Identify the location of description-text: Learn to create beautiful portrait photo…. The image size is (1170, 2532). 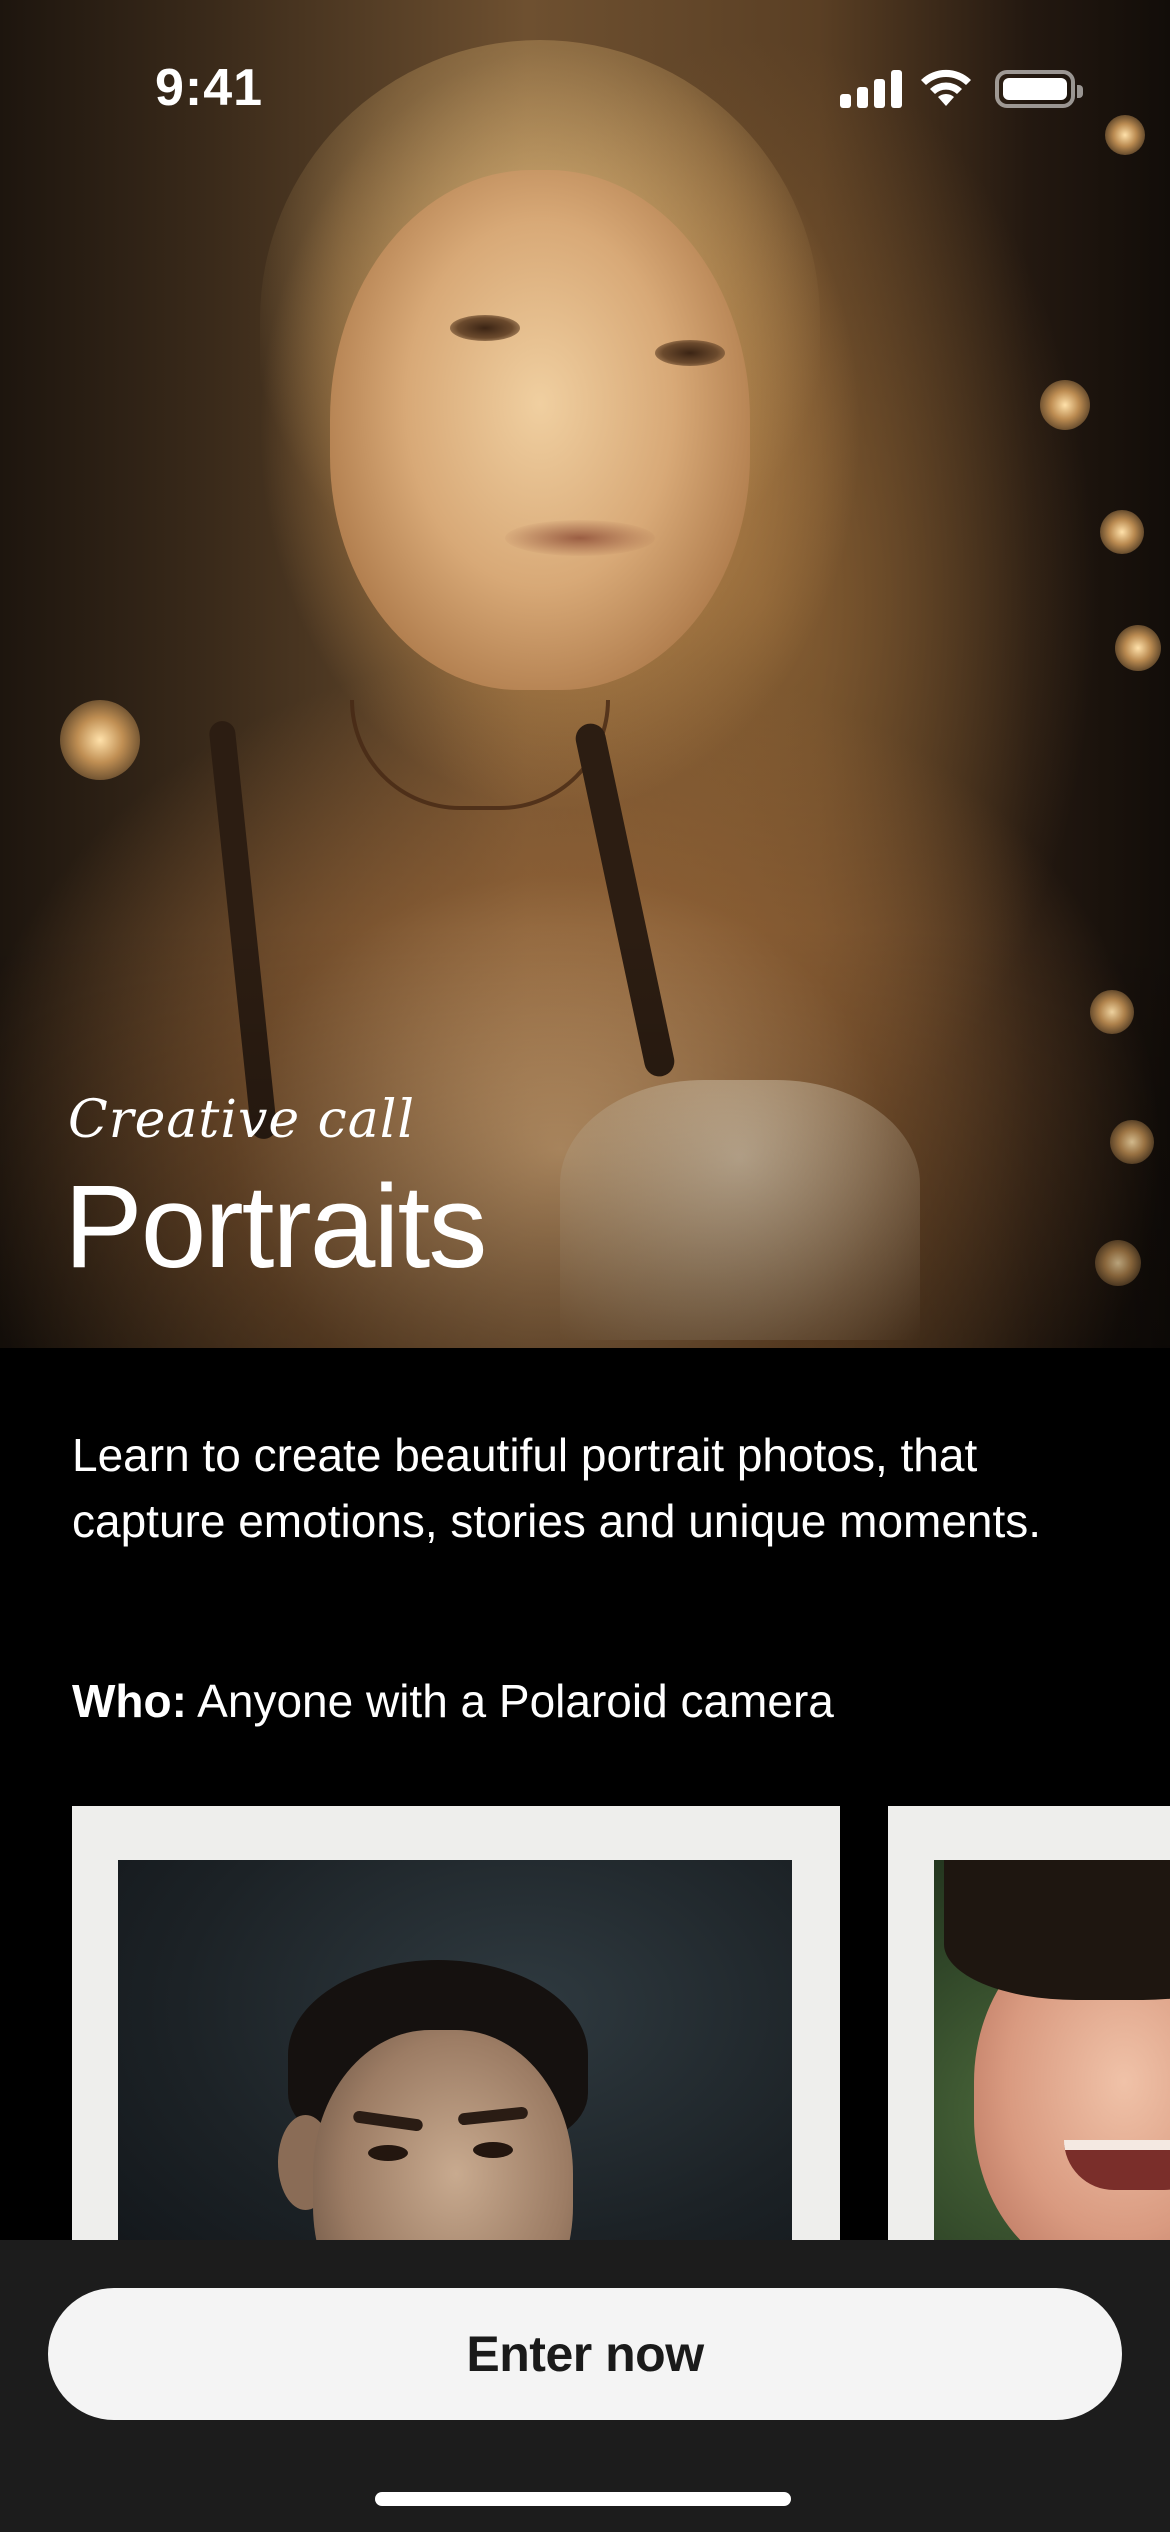
(557, 1488).